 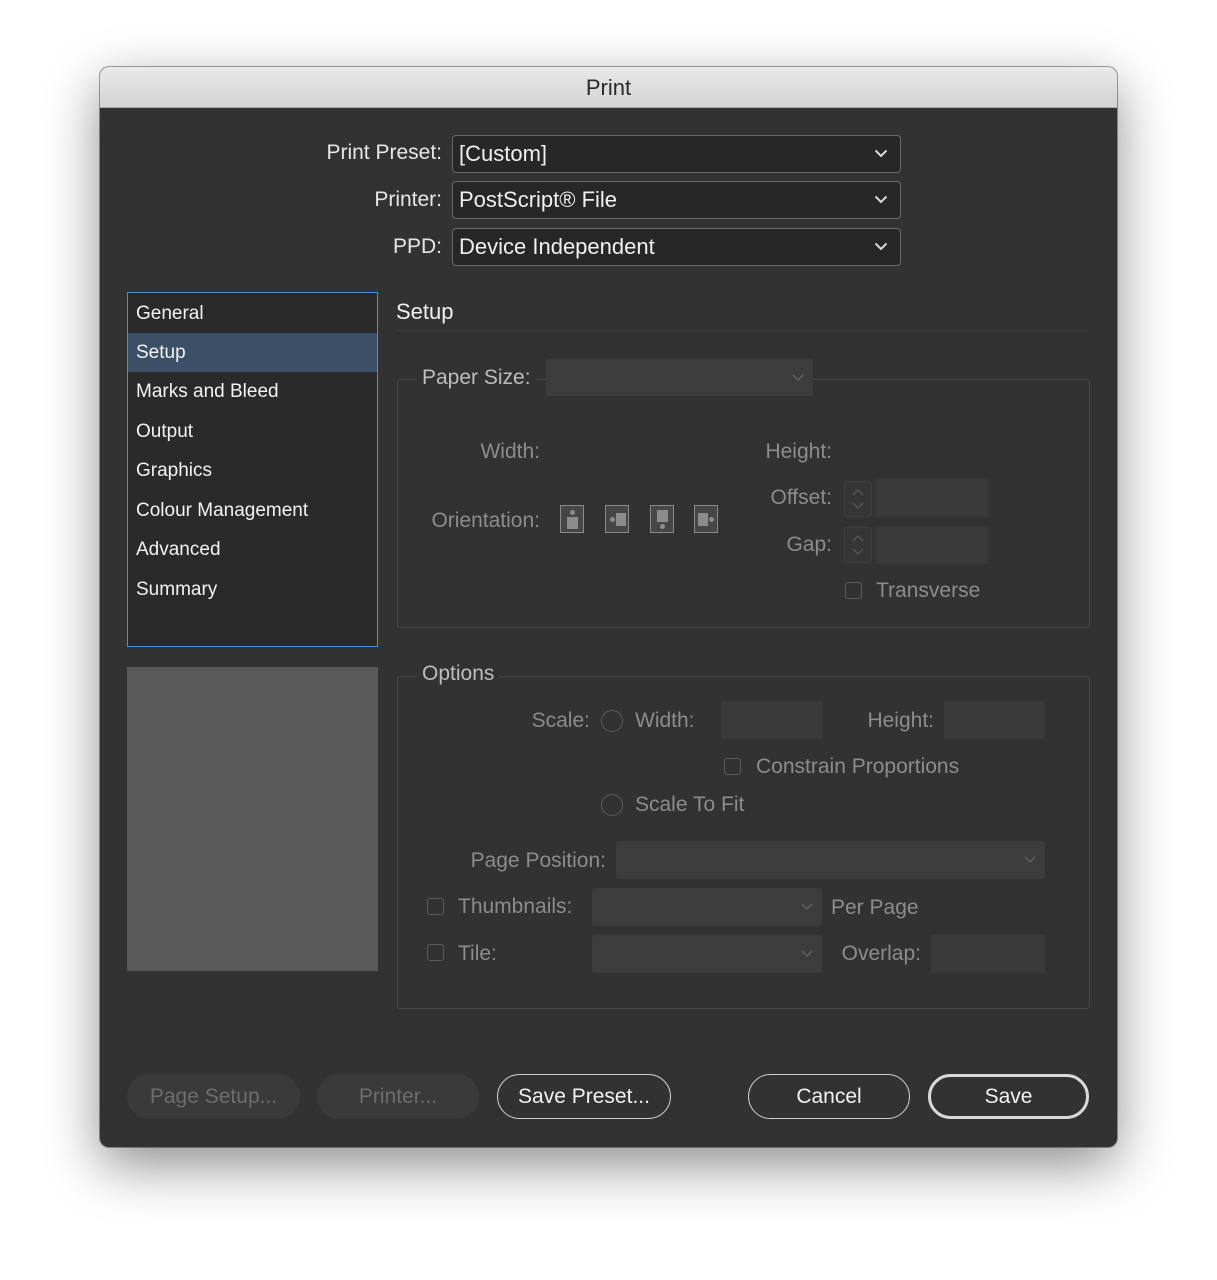 I want to click on page-position-select, so click(x=830, y=860).